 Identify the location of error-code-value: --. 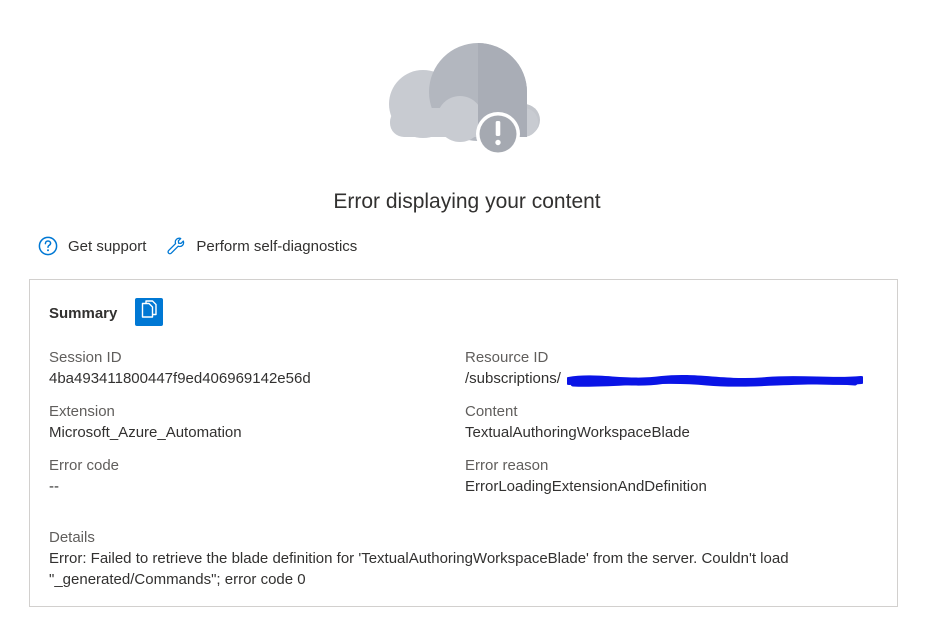
(54, 486).